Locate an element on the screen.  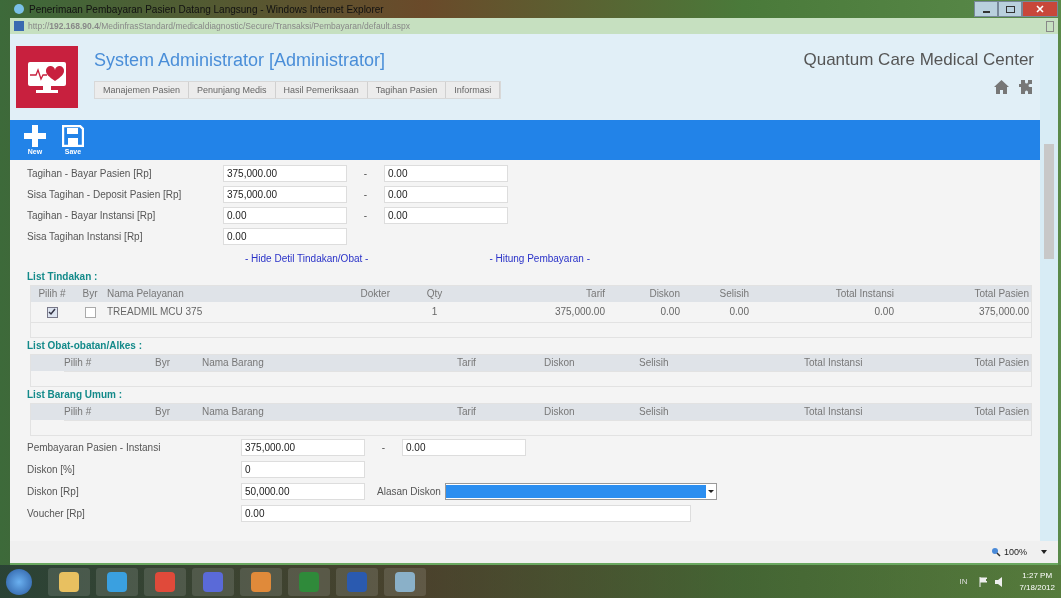
home-icon is located at coordinates (1001, 87).